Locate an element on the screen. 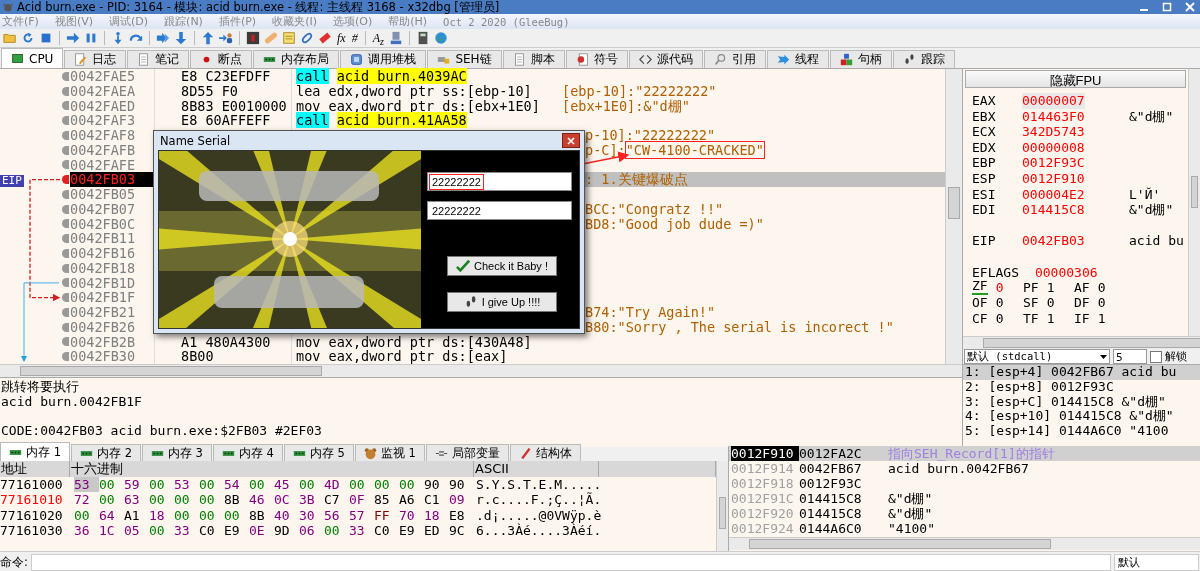  argument-row: 2: [esp+8] 0012F93C is located at coordinates (1081, 387).